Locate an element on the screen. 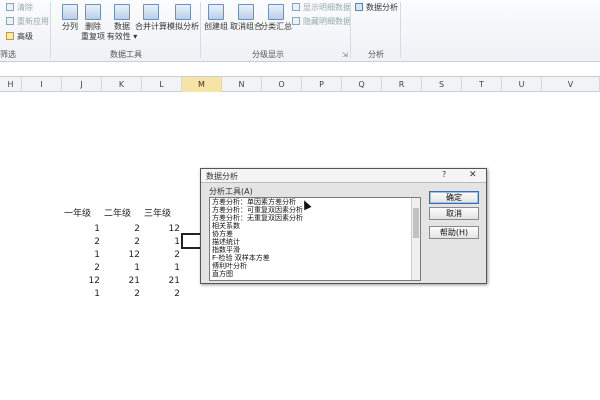  cancel-button: 取消 is located at coordinates (454, 213).